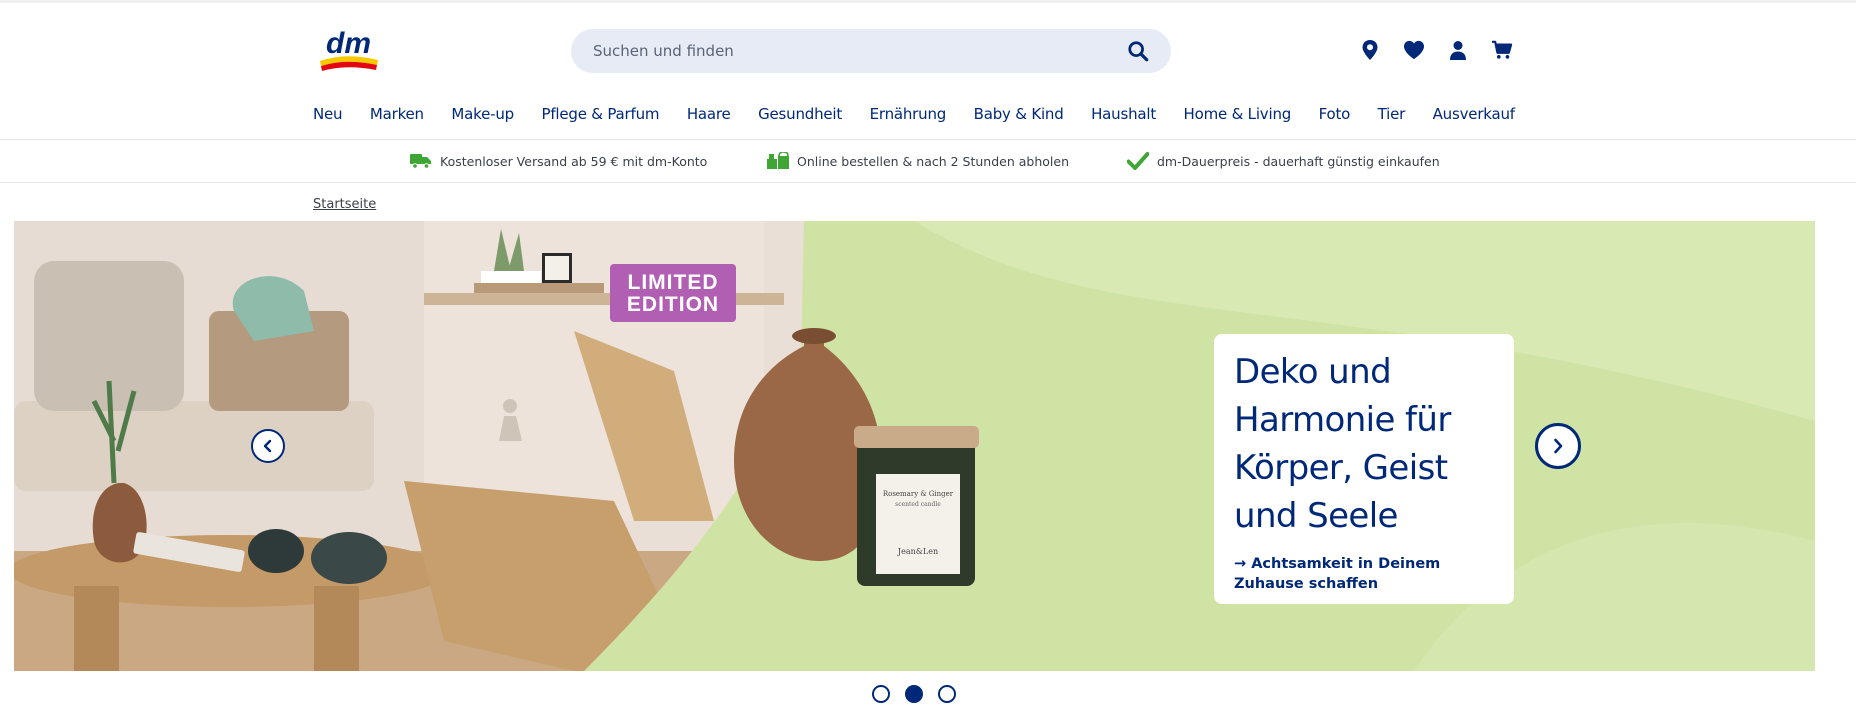 This screenshot has height=715, width=1856. Describe the element at coordinates (1019, 114) in the screenshot. I see `nav-item-baby-kind: Baby & Kind` at that location.